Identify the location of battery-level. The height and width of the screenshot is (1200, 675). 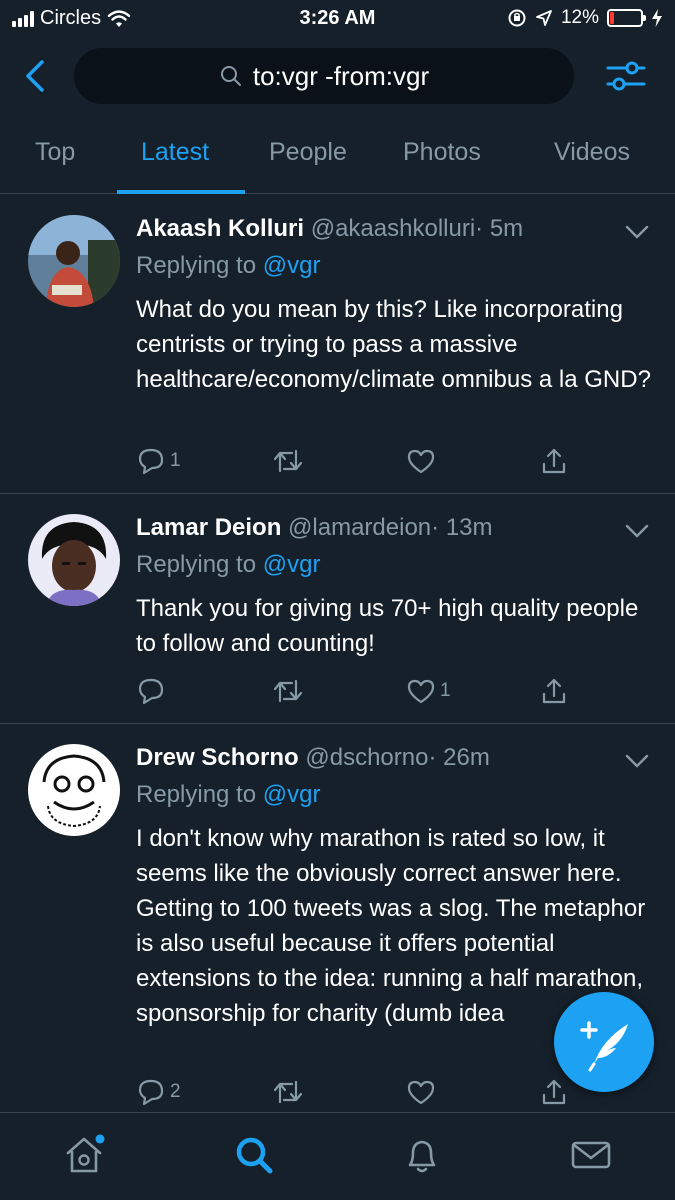
(612, 18).